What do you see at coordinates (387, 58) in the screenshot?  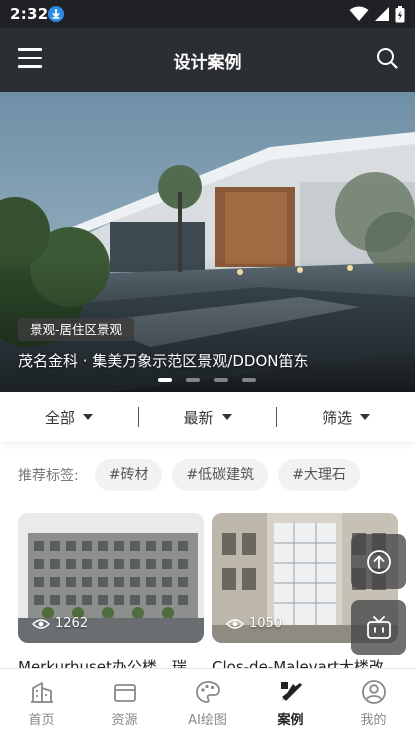 I see `search-icon` at bounding box center [387, 58].